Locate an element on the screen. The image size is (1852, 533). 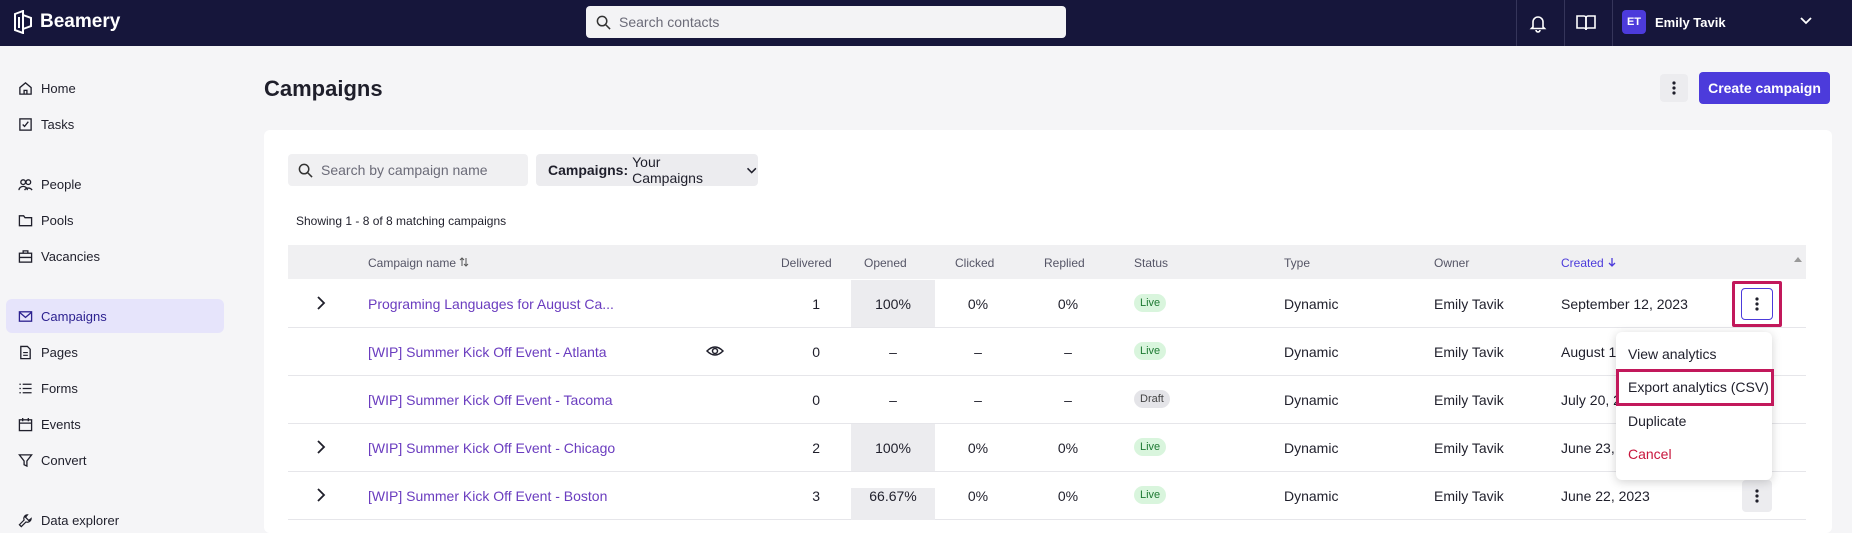
logo-icon is located at coordinates (23, 22).